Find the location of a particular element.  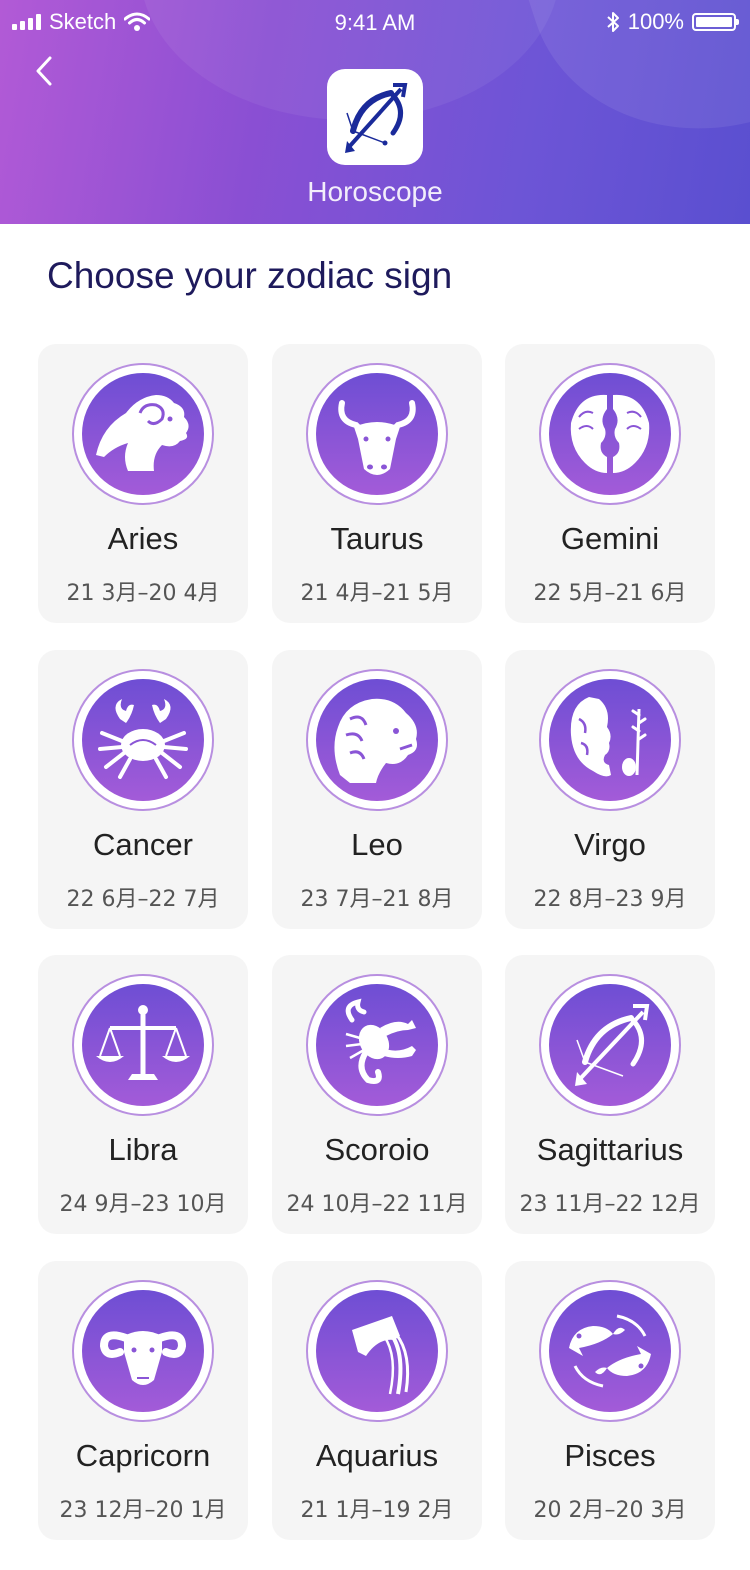

zodiac-card-taurus: Taurus 21 4月–21 5月 is located at coordinates (377, 483).